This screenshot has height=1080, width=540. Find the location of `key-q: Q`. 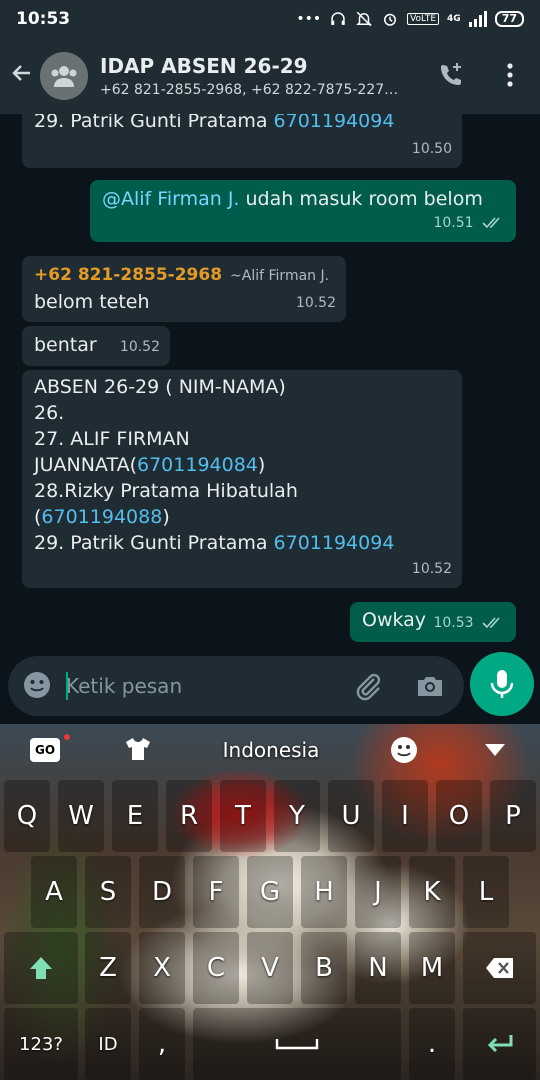

key-q: Q is located at coordinates (27, 816).